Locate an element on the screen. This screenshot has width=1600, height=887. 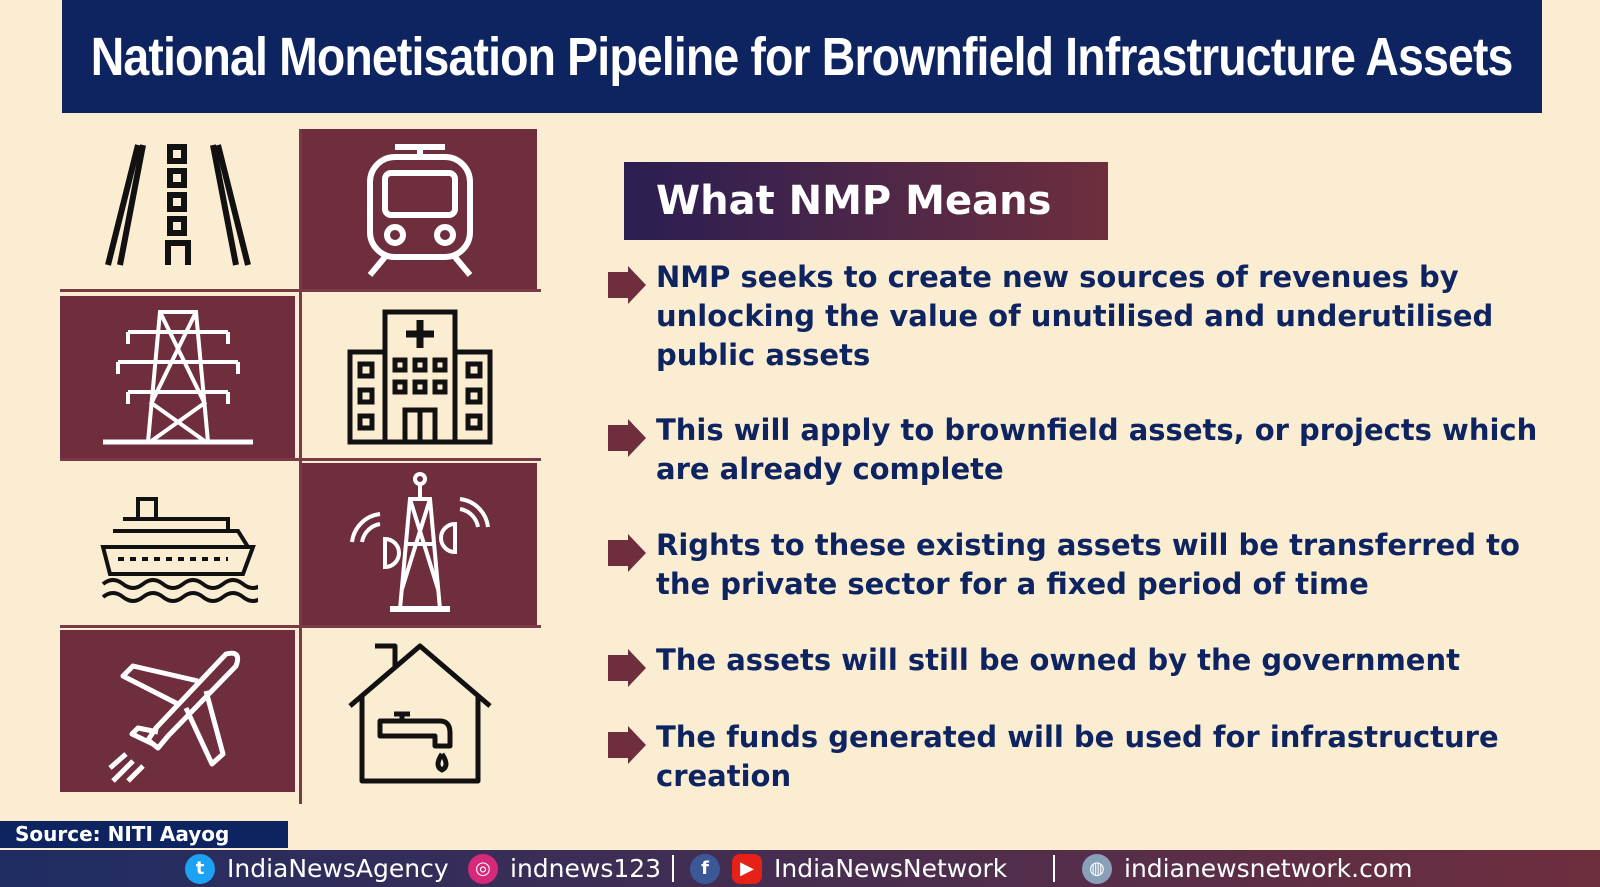
instagram-icon: ◎ is located at coordinates (483, 868).